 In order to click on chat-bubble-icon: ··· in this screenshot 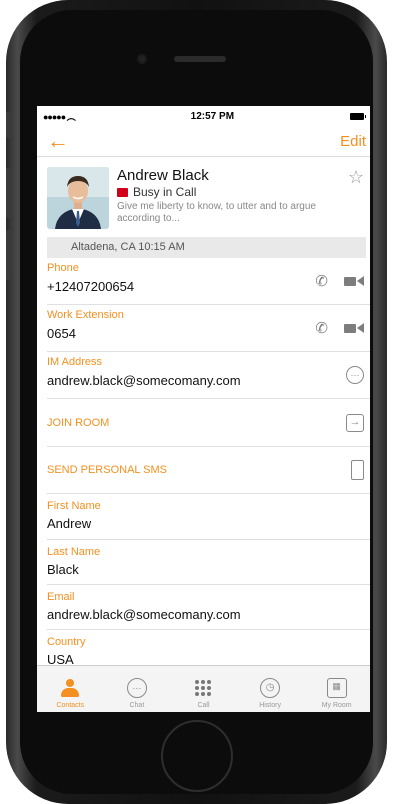, I will do `click(355, 375)`.